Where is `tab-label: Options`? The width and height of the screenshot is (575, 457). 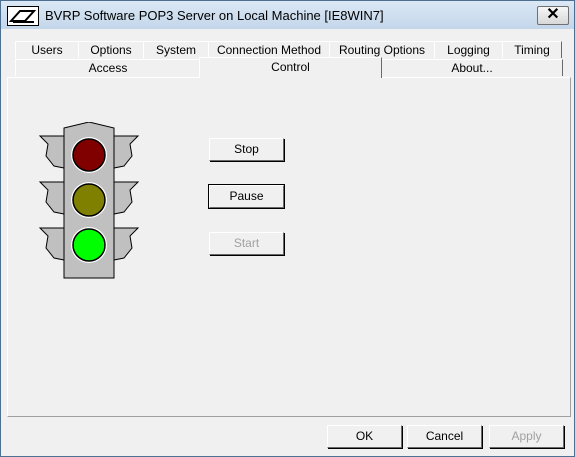
tab-label: Options is located at coordinates (111, 50).